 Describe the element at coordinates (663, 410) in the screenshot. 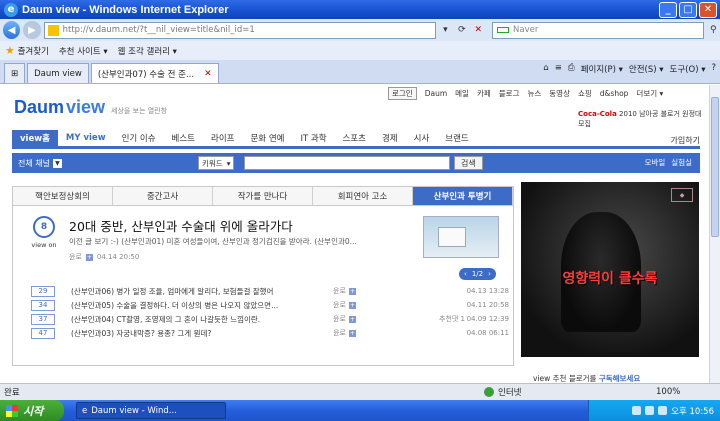

I see `tray-ime-icon` at that location.